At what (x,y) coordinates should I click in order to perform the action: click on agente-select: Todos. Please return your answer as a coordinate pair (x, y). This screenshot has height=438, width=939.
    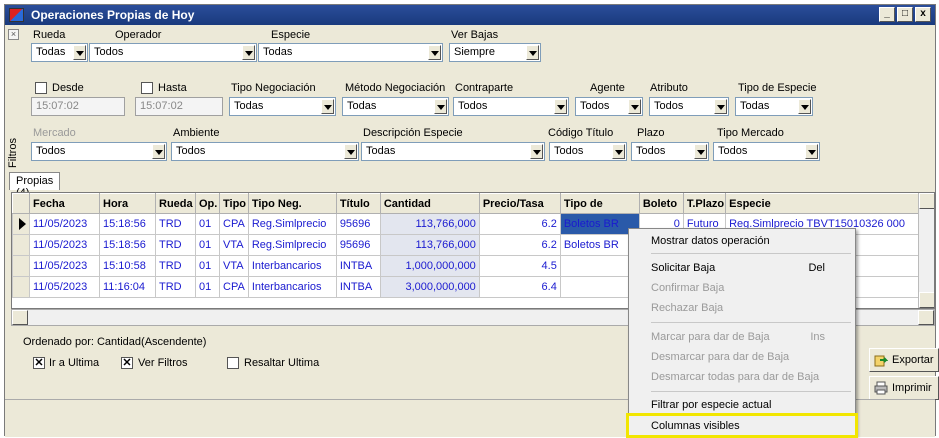
    Looking at the image, I should click on (609, 106).